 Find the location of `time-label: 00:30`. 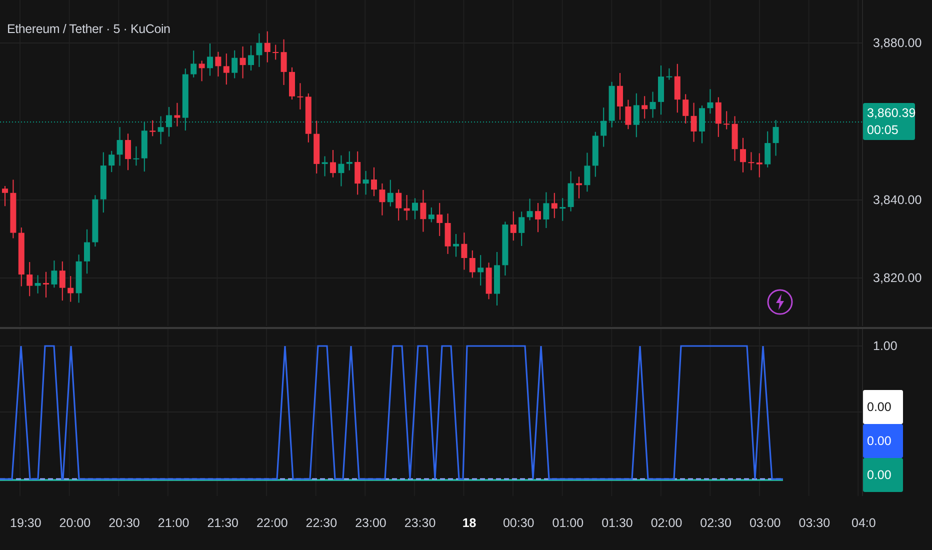

time-label: 00:30 is located at coordinates (519, 523).